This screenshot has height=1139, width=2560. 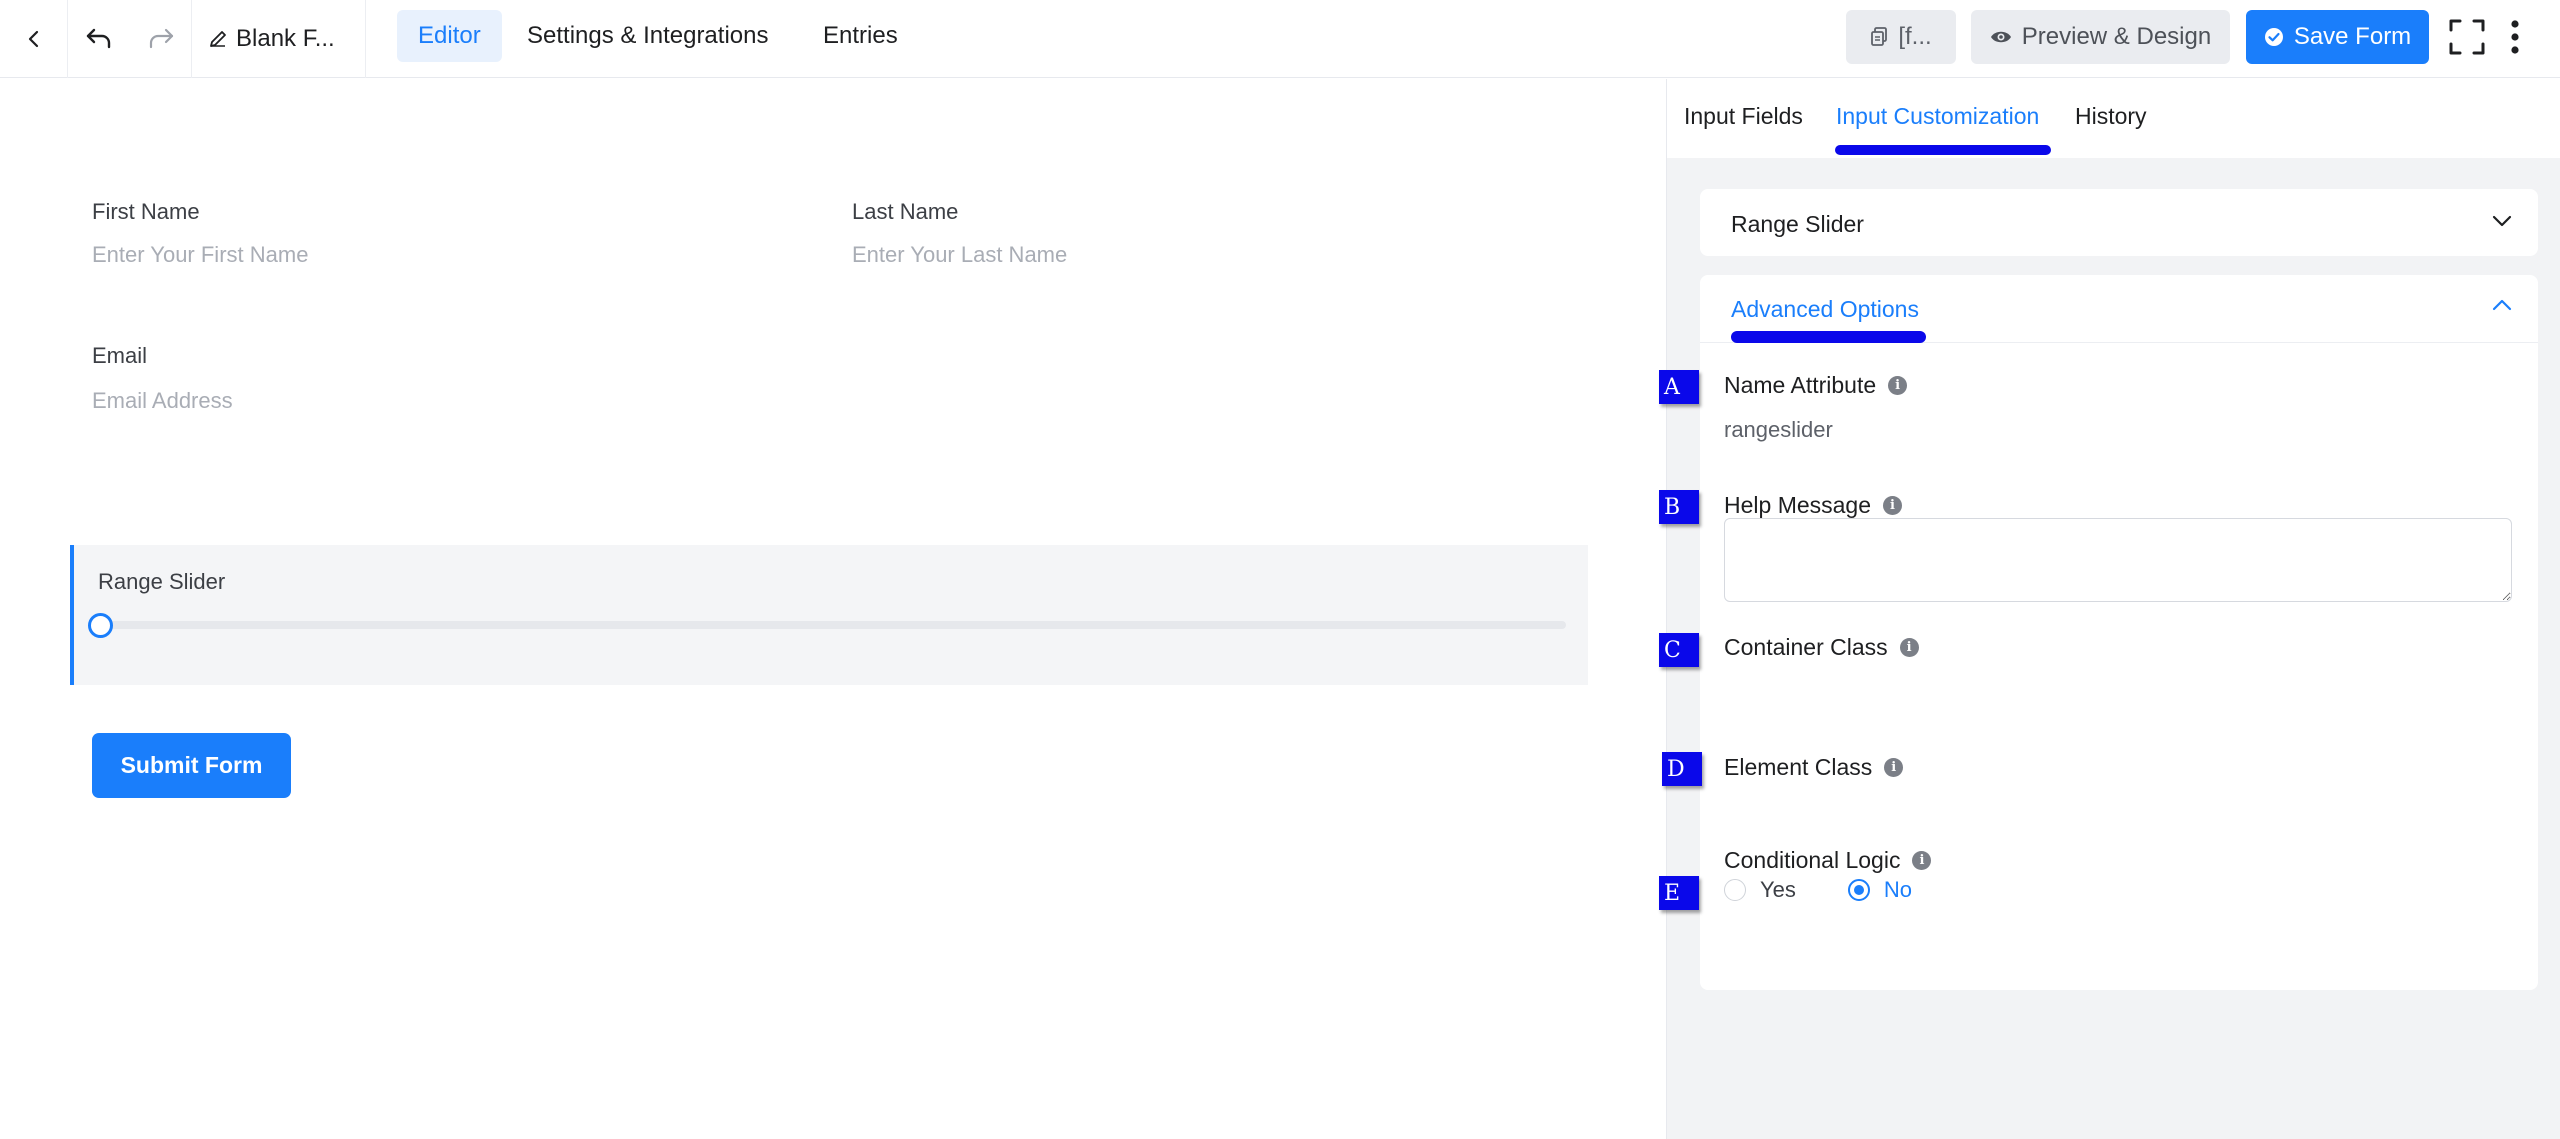 What do you see at coordinates (2111, 116) in the screenshot?
I see `tab-history: History` at bounding box center [2111, 116].